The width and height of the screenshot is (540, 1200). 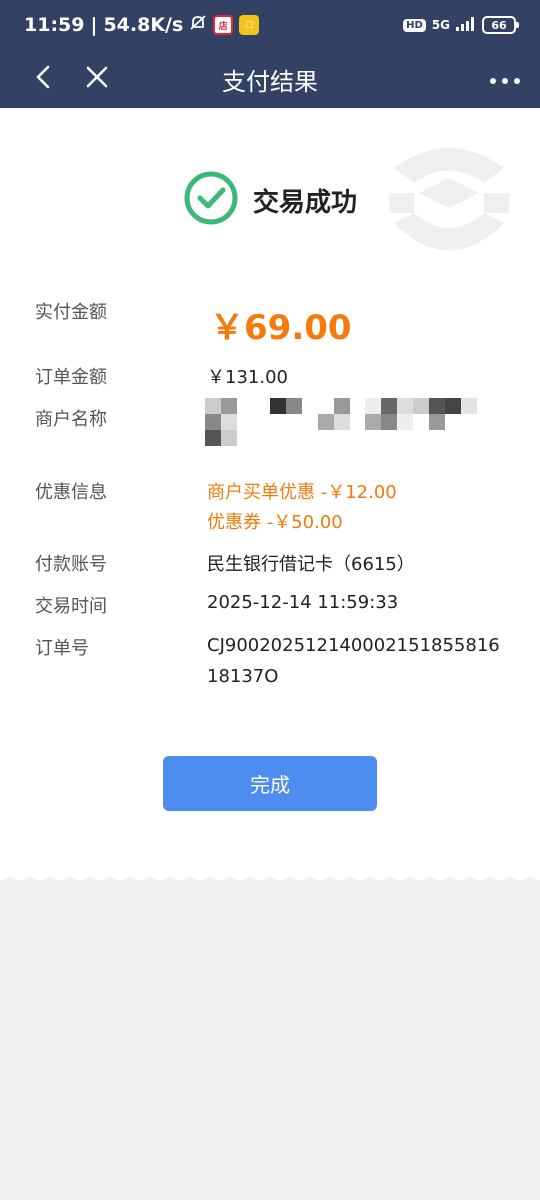 I want to click on close-icon, so click(x=97, y=79).